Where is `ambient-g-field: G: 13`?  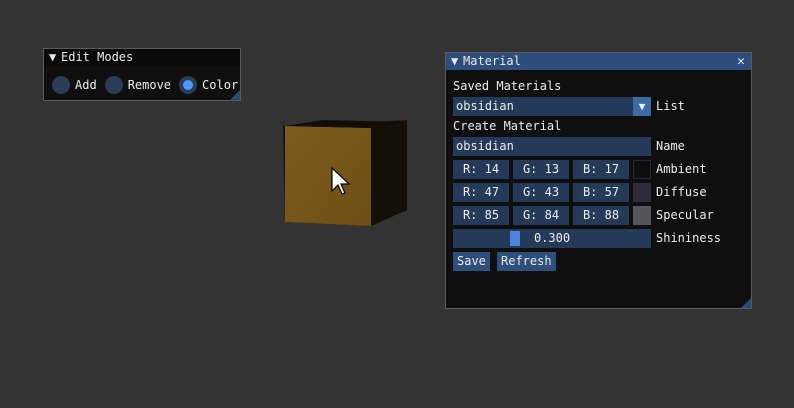 ambient-g-field: G: 13 is located at coordinates (541, 169).